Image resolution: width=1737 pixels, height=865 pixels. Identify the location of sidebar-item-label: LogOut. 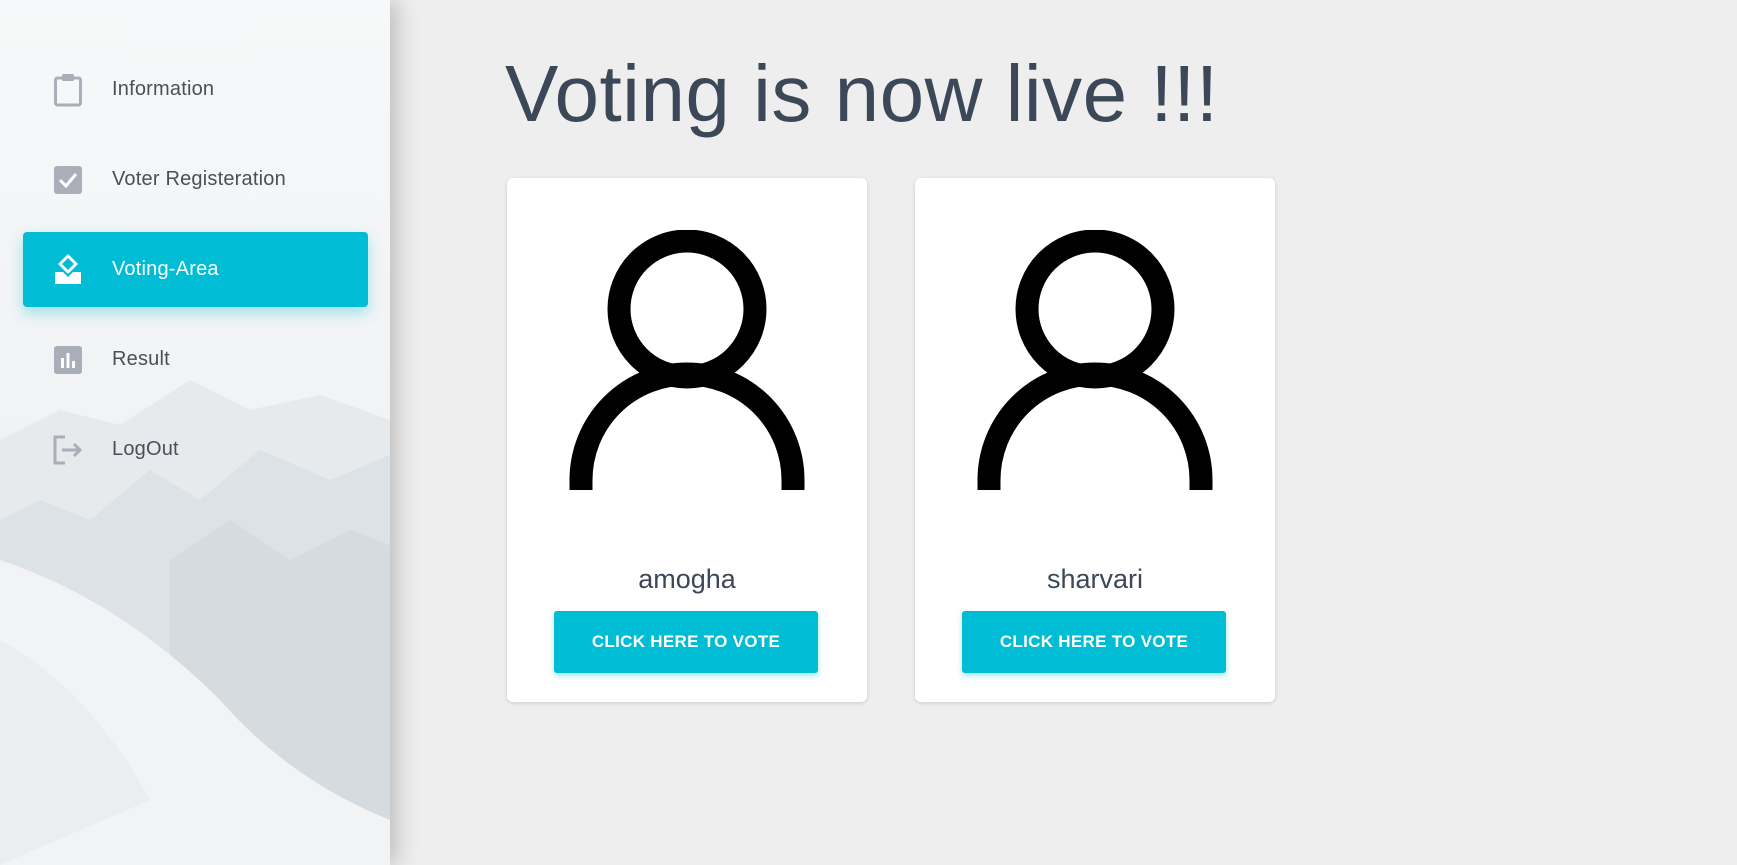
(145, 449).